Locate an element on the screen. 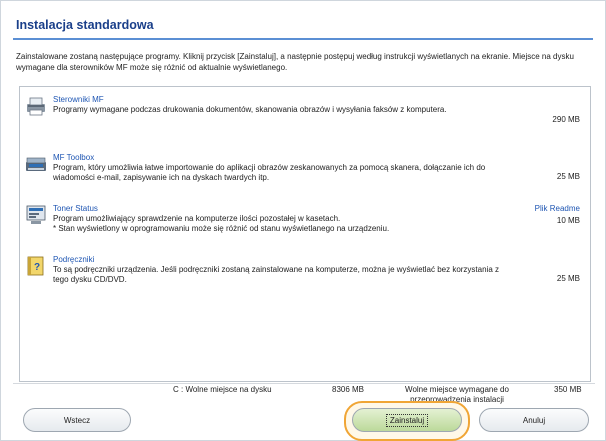 Image resolution: width=606 pixels, height=441 pixels. manual-icon: ? is located at coordinates (36, 266).